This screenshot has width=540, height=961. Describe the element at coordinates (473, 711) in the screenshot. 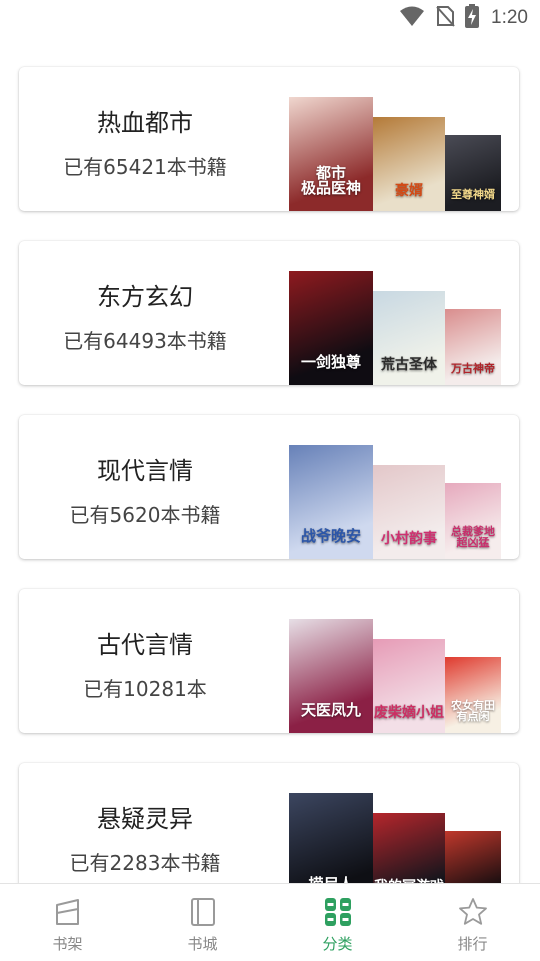

I see `book-cover-title: 农女有田 有点闲` at that location.